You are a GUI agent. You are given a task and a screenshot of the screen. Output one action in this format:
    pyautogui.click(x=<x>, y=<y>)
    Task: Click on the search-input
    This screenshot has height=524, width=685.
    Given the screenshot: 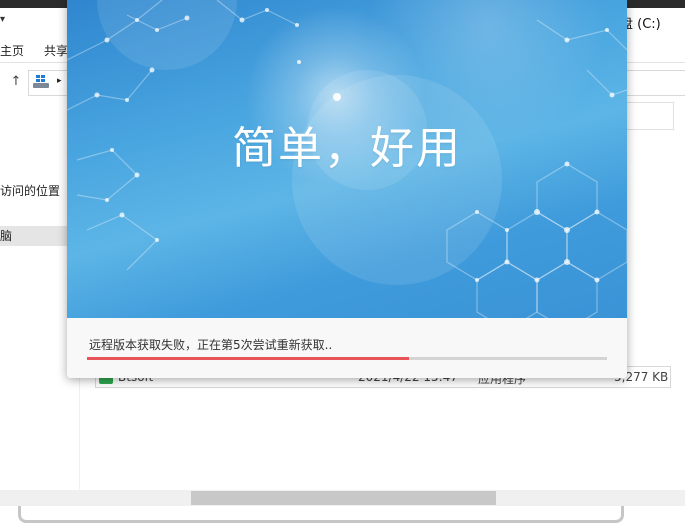 What is the action you would take?
    pyautogui.click(x=655, y=83)
    